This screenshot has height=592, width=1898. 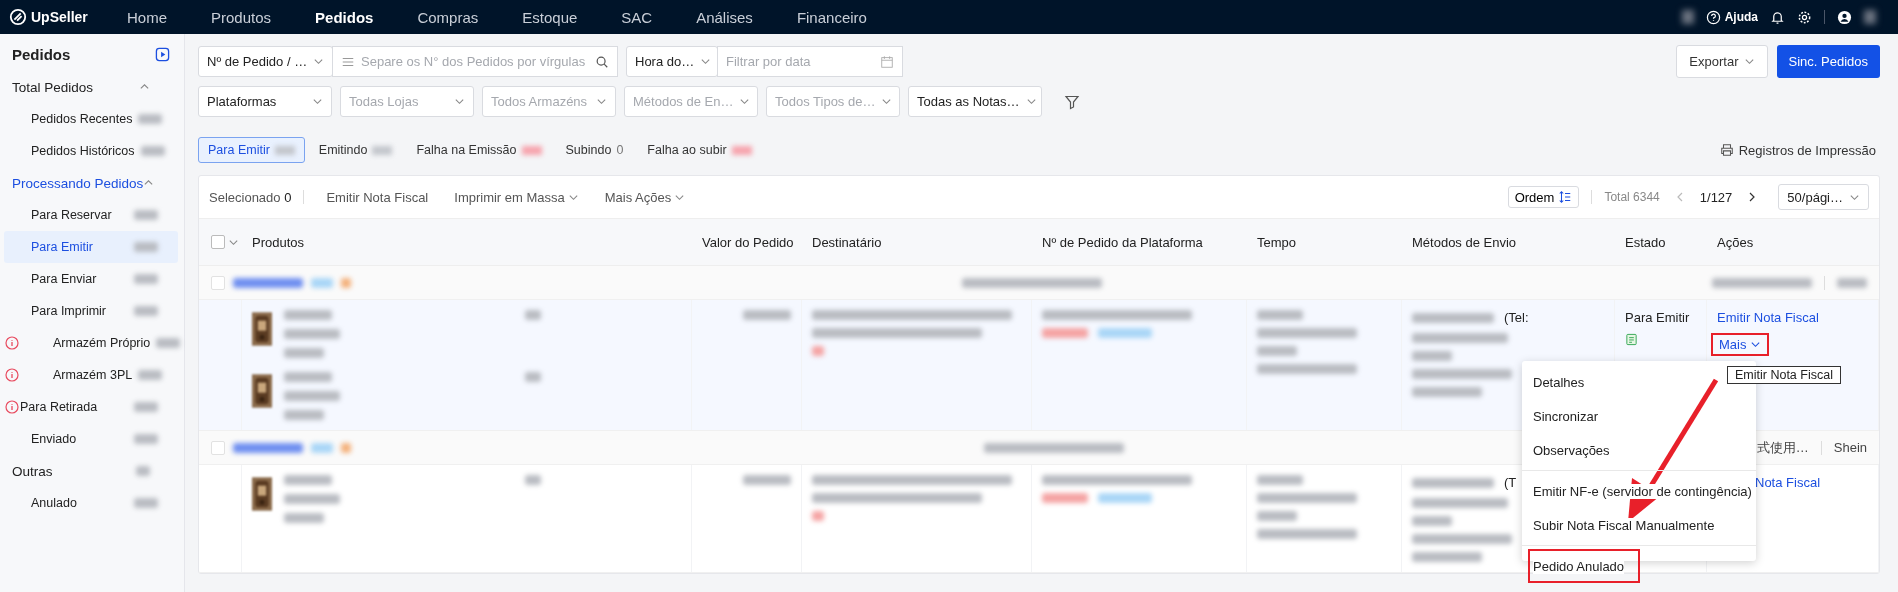 What do you see at coordinates (1510, 482) in the screenshot?
I see `shipping-text: (T` at bounding box center [1510, 482].